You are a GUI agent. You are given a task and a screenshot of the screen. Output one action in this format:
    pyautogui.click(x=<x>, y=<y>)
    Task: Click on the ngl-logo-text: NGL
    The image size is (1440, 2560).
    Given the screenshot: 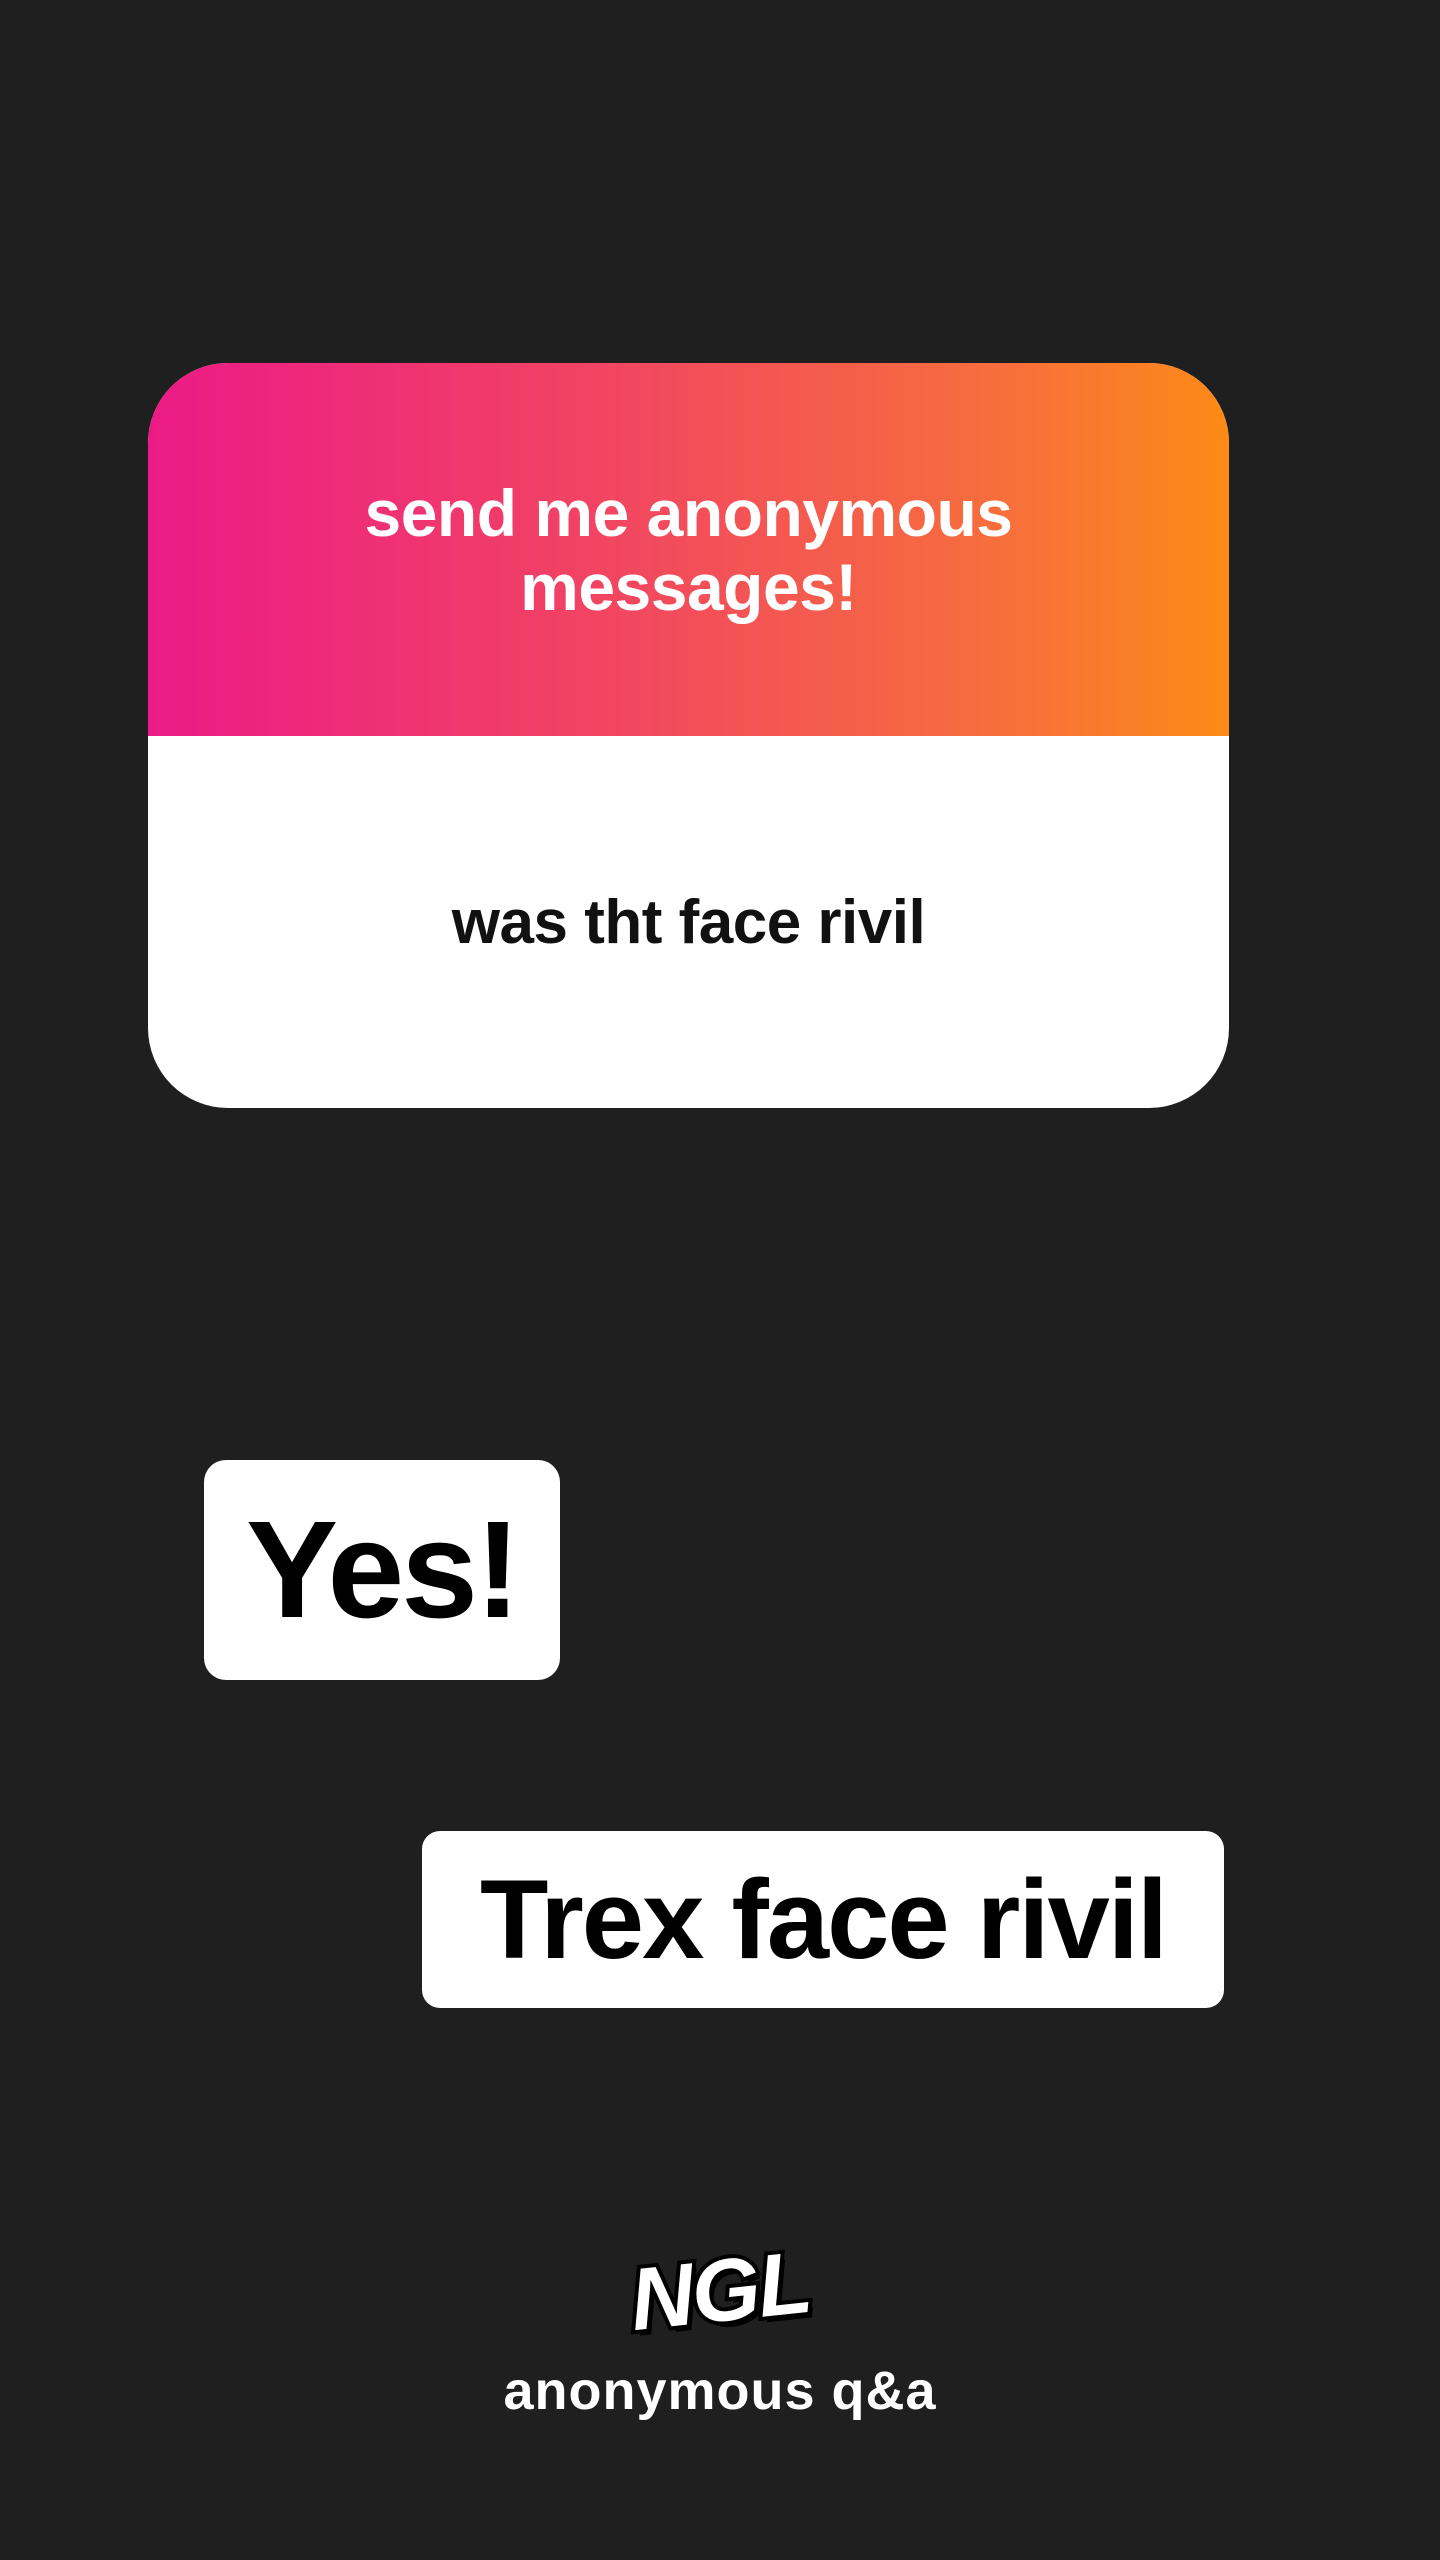 What is the action you would take?
    pyautogui.click(x=719, y=2290)
    